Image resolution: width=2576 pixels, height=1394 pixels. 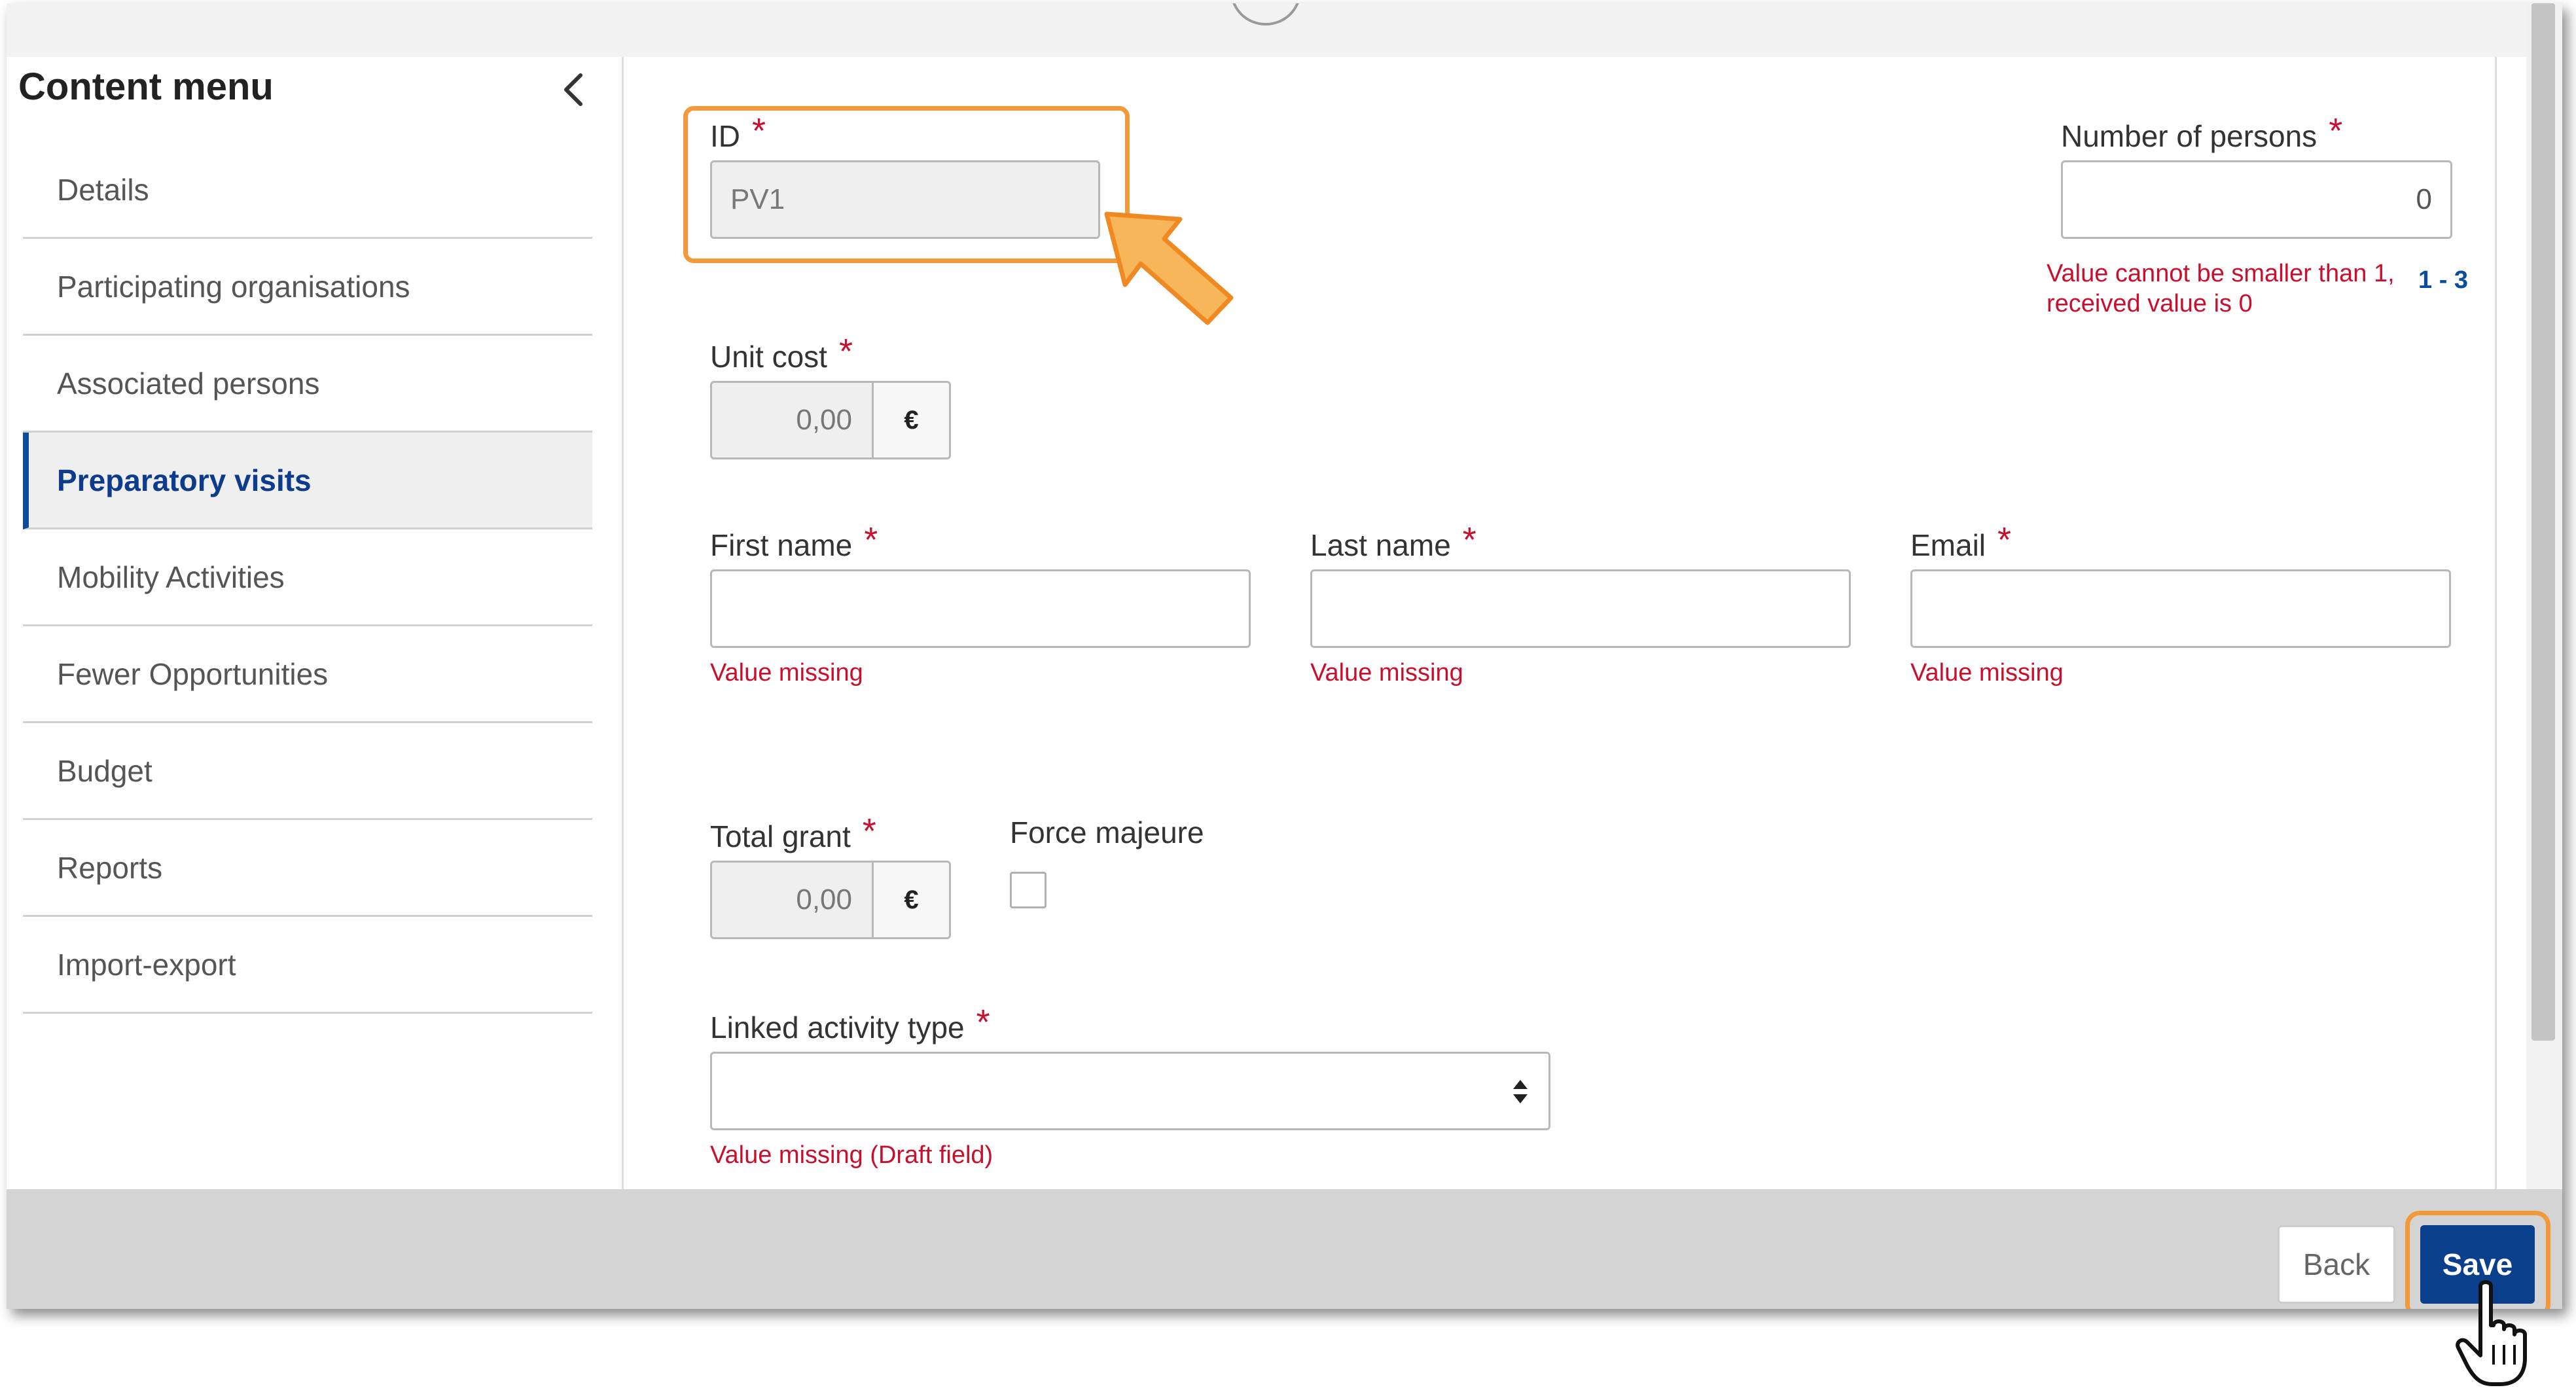 What do you see at coordinates (307, 772) in the screenshot?
I see `sidebar-item-budget: Budget` at bounding box center [307, 772].